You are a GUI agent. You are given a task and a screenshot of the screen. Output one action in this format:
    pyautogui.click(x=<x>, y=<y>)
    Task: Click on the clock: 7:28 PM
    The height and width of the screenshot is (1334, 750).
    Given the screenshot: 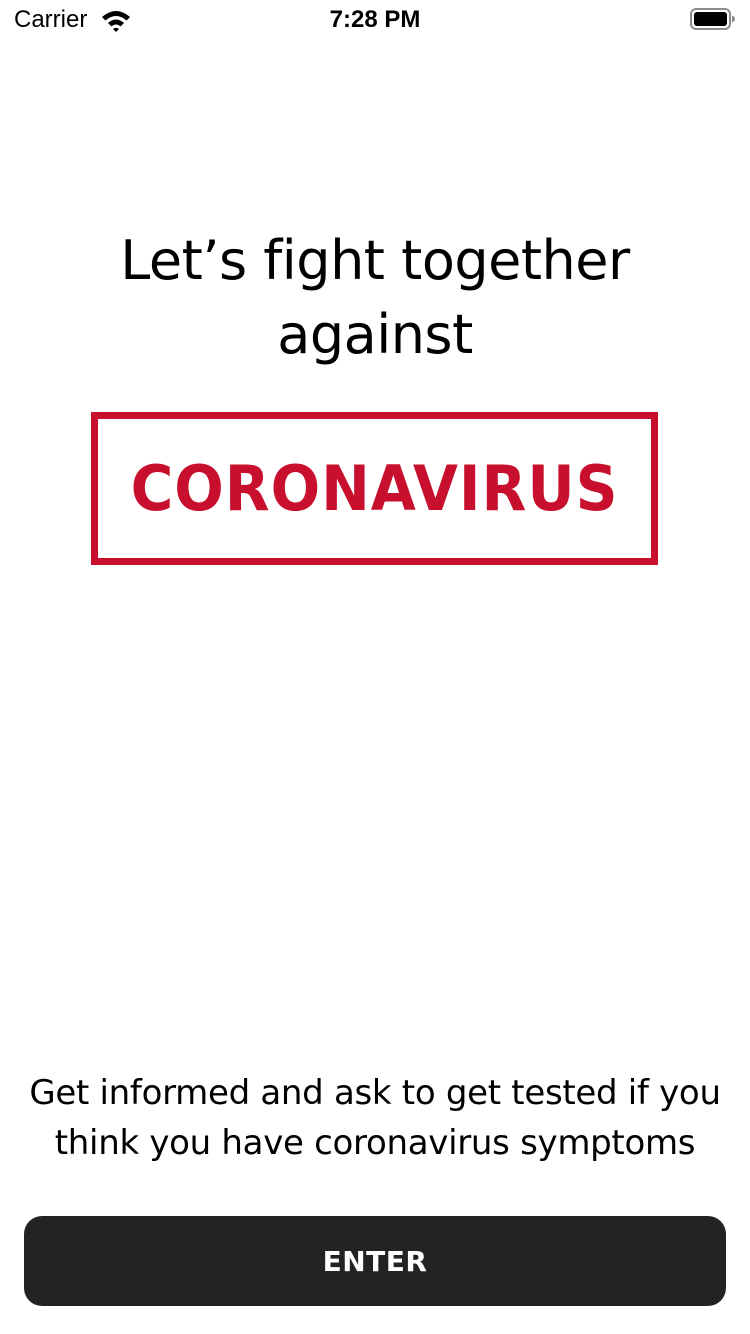 What is the action you would take?
    pyautogui.click(x=375, y=19)
    